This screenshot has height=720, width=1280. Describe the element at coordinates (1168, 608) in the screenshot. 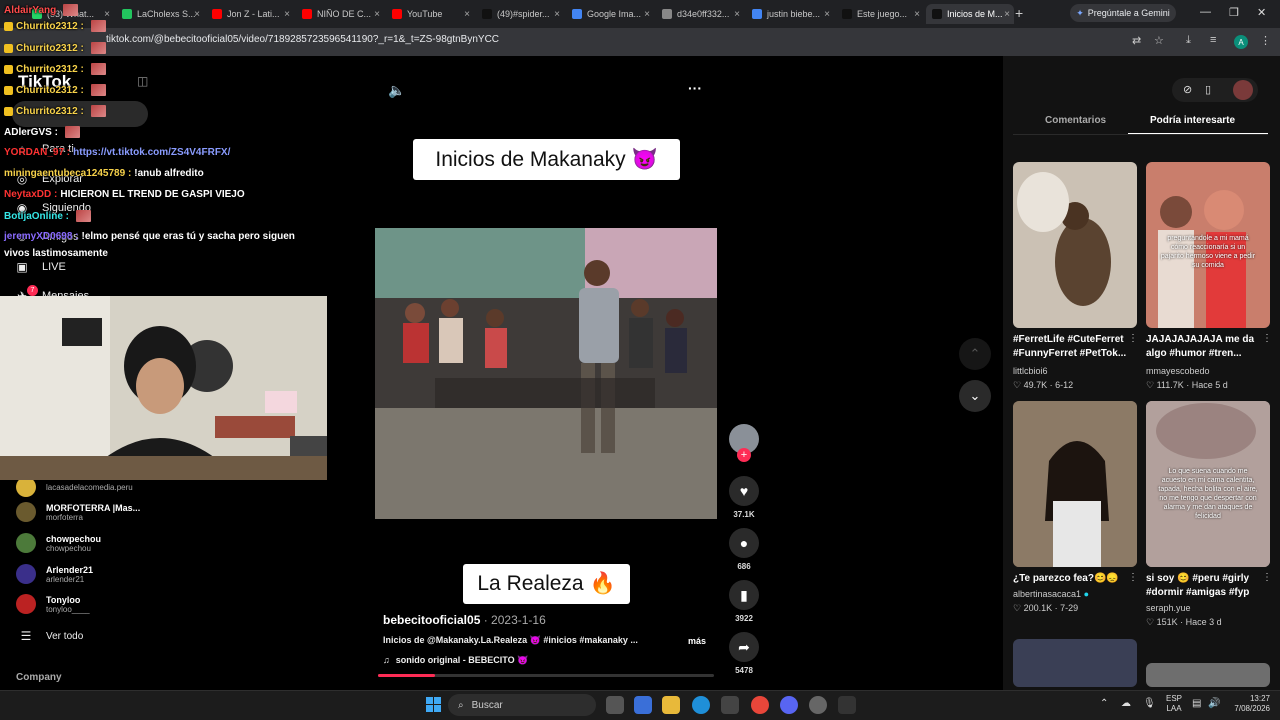

I see `card-user: seraph.yue` at that location.